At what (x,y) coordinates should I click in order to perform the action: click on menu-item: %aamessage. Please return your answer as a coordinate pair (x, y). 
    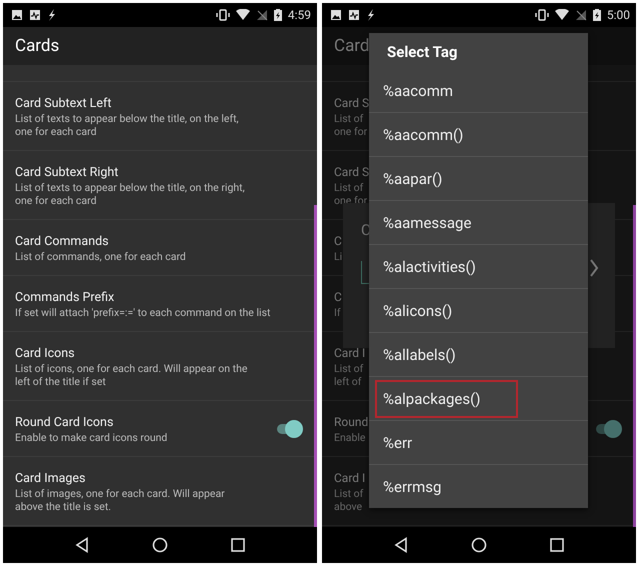
    Looking at the image, I should click on (427, 223).